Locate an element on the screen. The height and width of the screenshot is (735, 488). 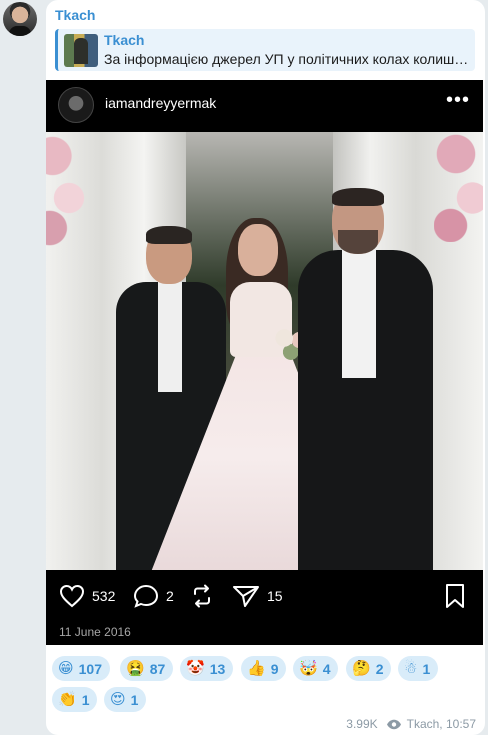
post-actions: 532 2 15 is located at coordinates (264, 595).